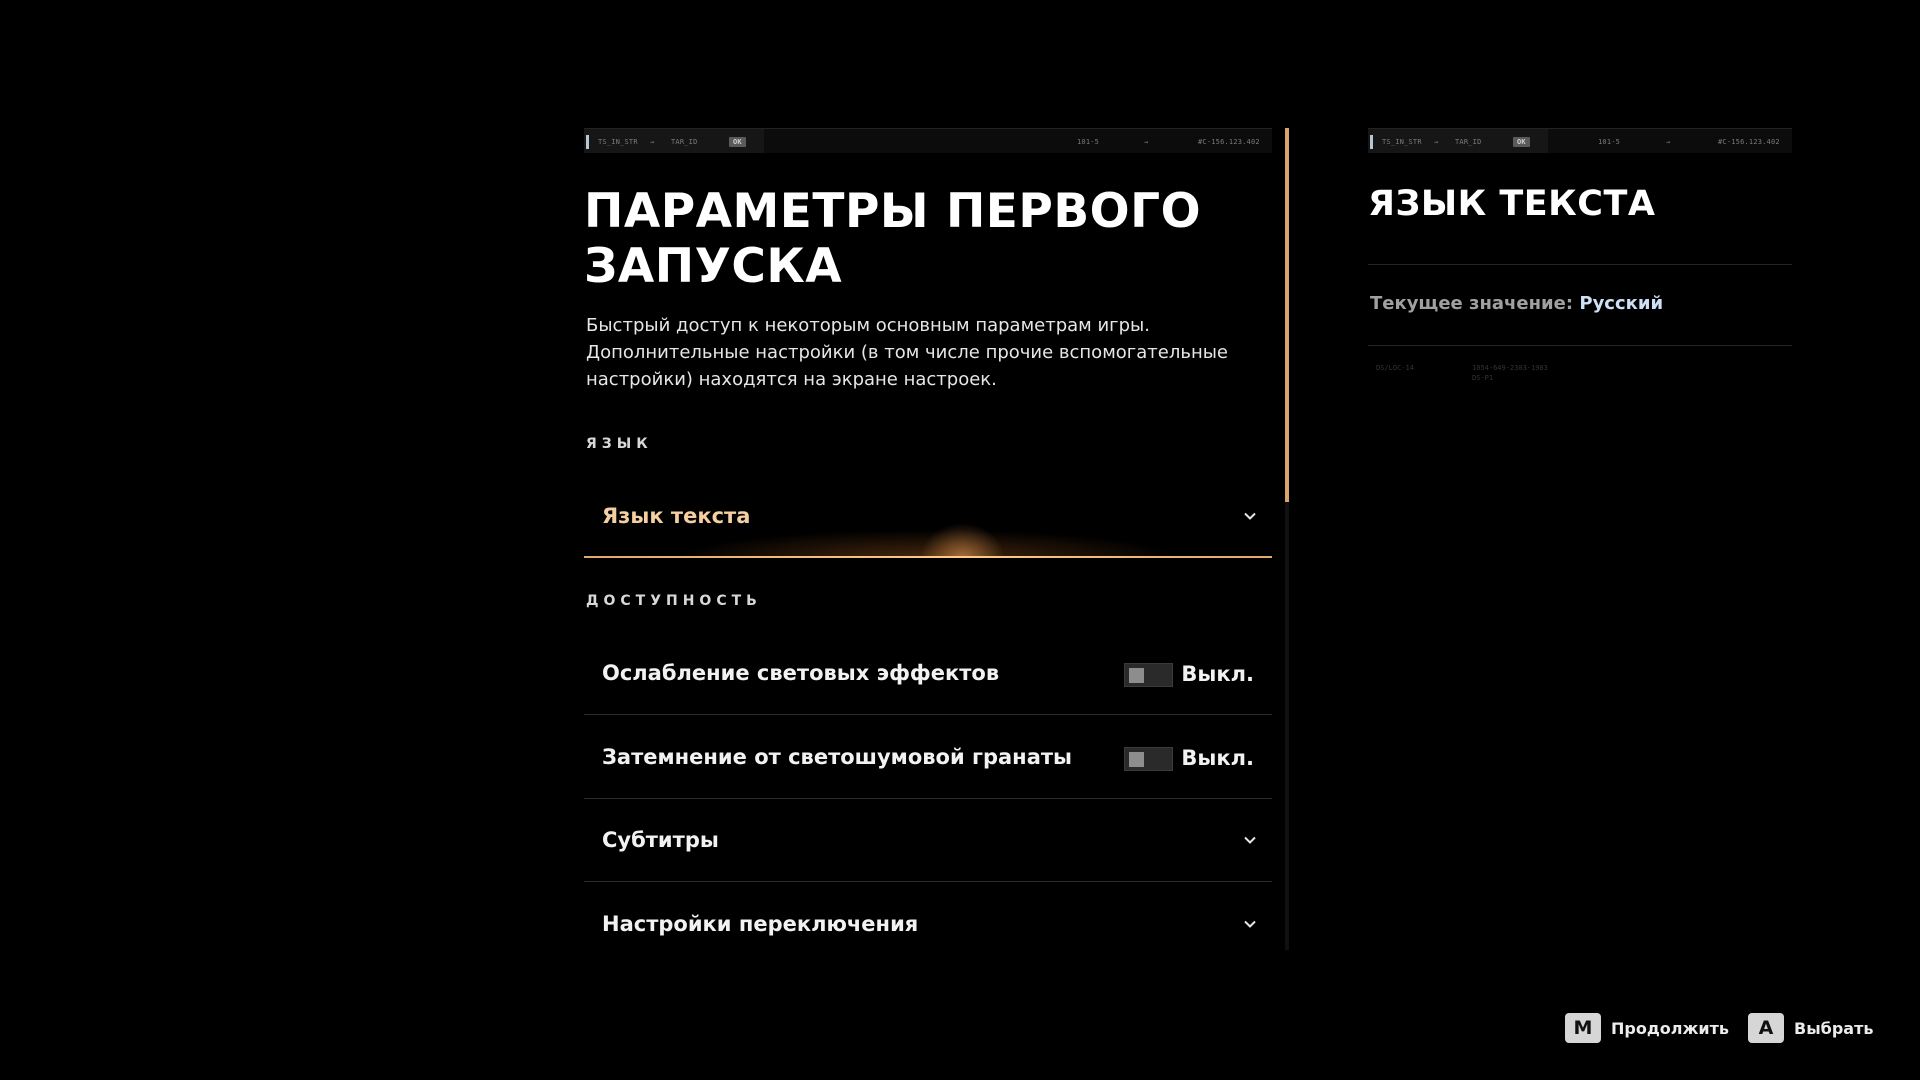 The width and height of the screenshot is (1920, 1080). I want to click on setting-label: Язык текста, so click(676, 516).